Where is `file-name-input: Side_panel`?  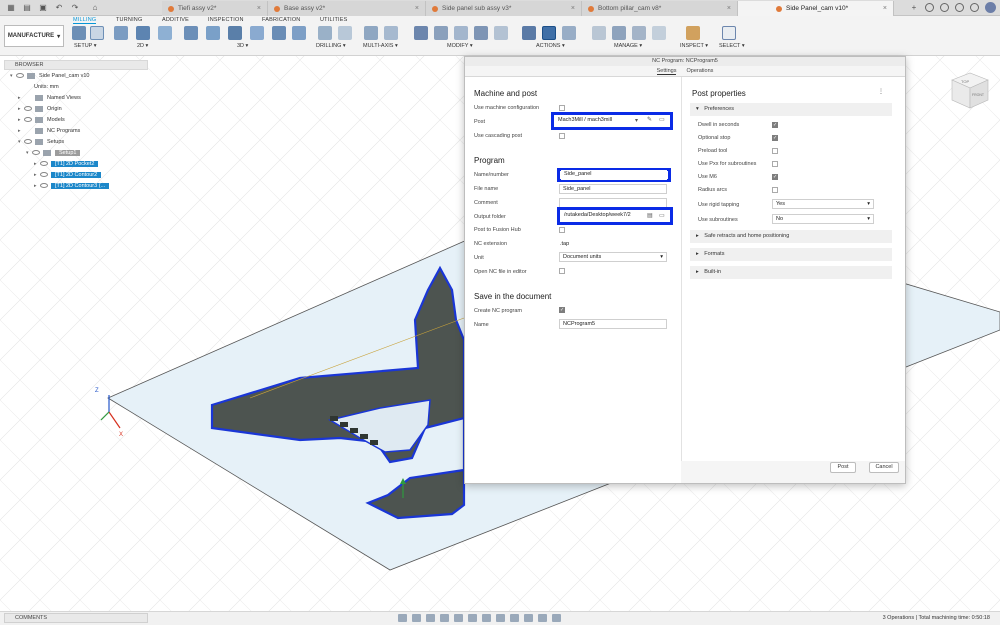
file-name-input: Side_panel is located at coordinates (613, 189).